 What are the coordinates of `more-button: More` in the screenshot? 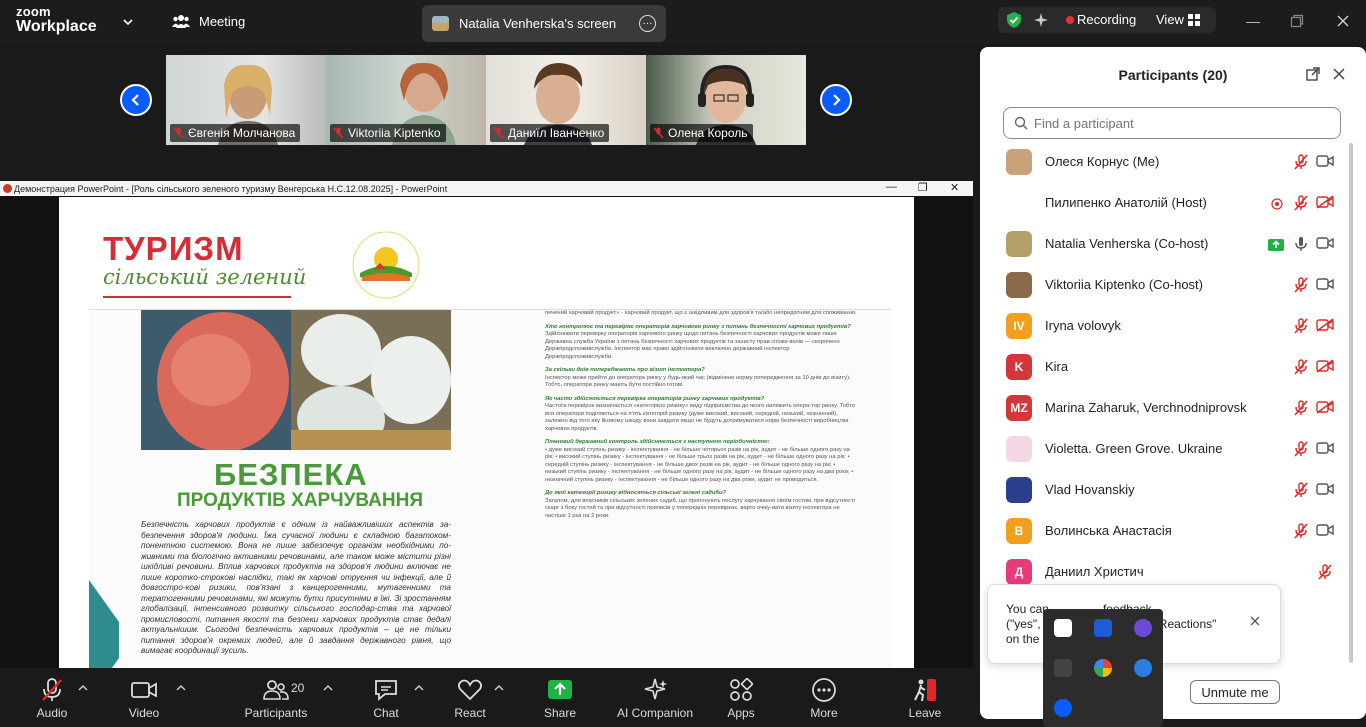 It's located at (824, 699).